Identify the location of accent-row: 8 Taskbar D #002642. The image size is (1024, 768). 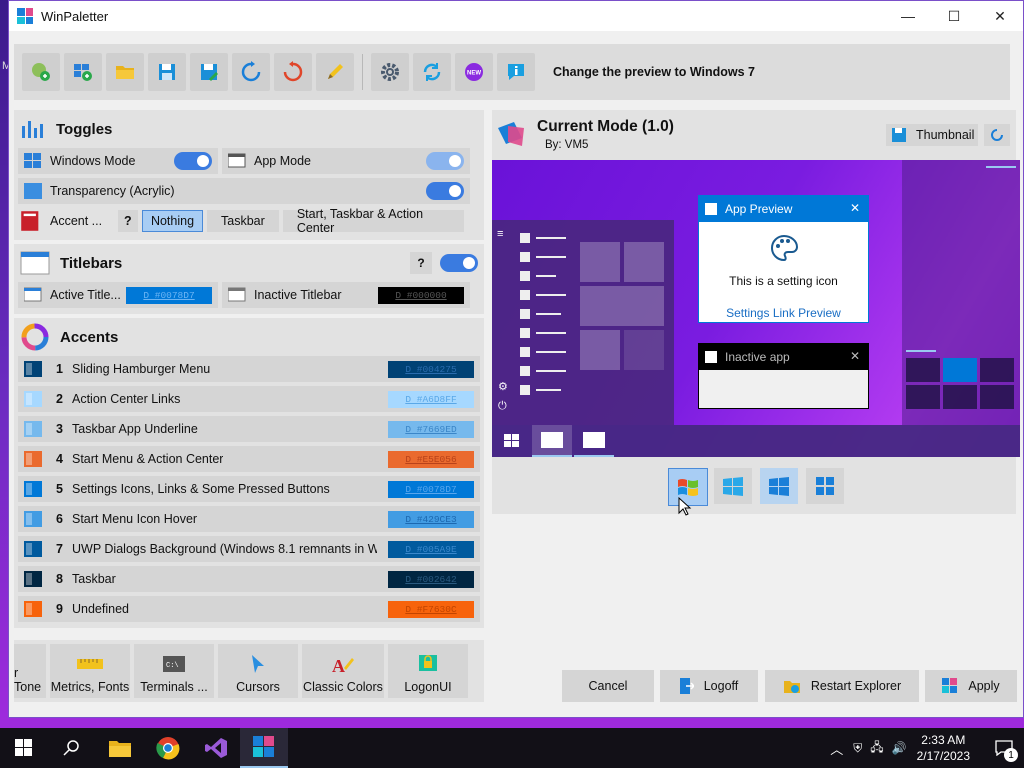
(249, 579).